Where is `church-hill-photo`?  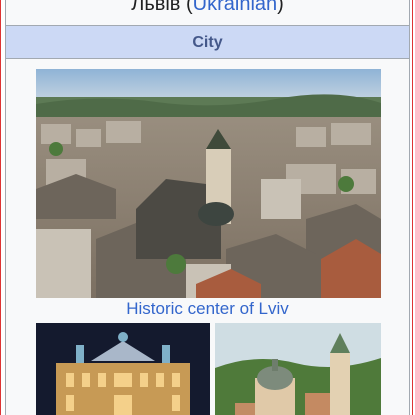 church-hill-photo is located at coordinates (298, 369).